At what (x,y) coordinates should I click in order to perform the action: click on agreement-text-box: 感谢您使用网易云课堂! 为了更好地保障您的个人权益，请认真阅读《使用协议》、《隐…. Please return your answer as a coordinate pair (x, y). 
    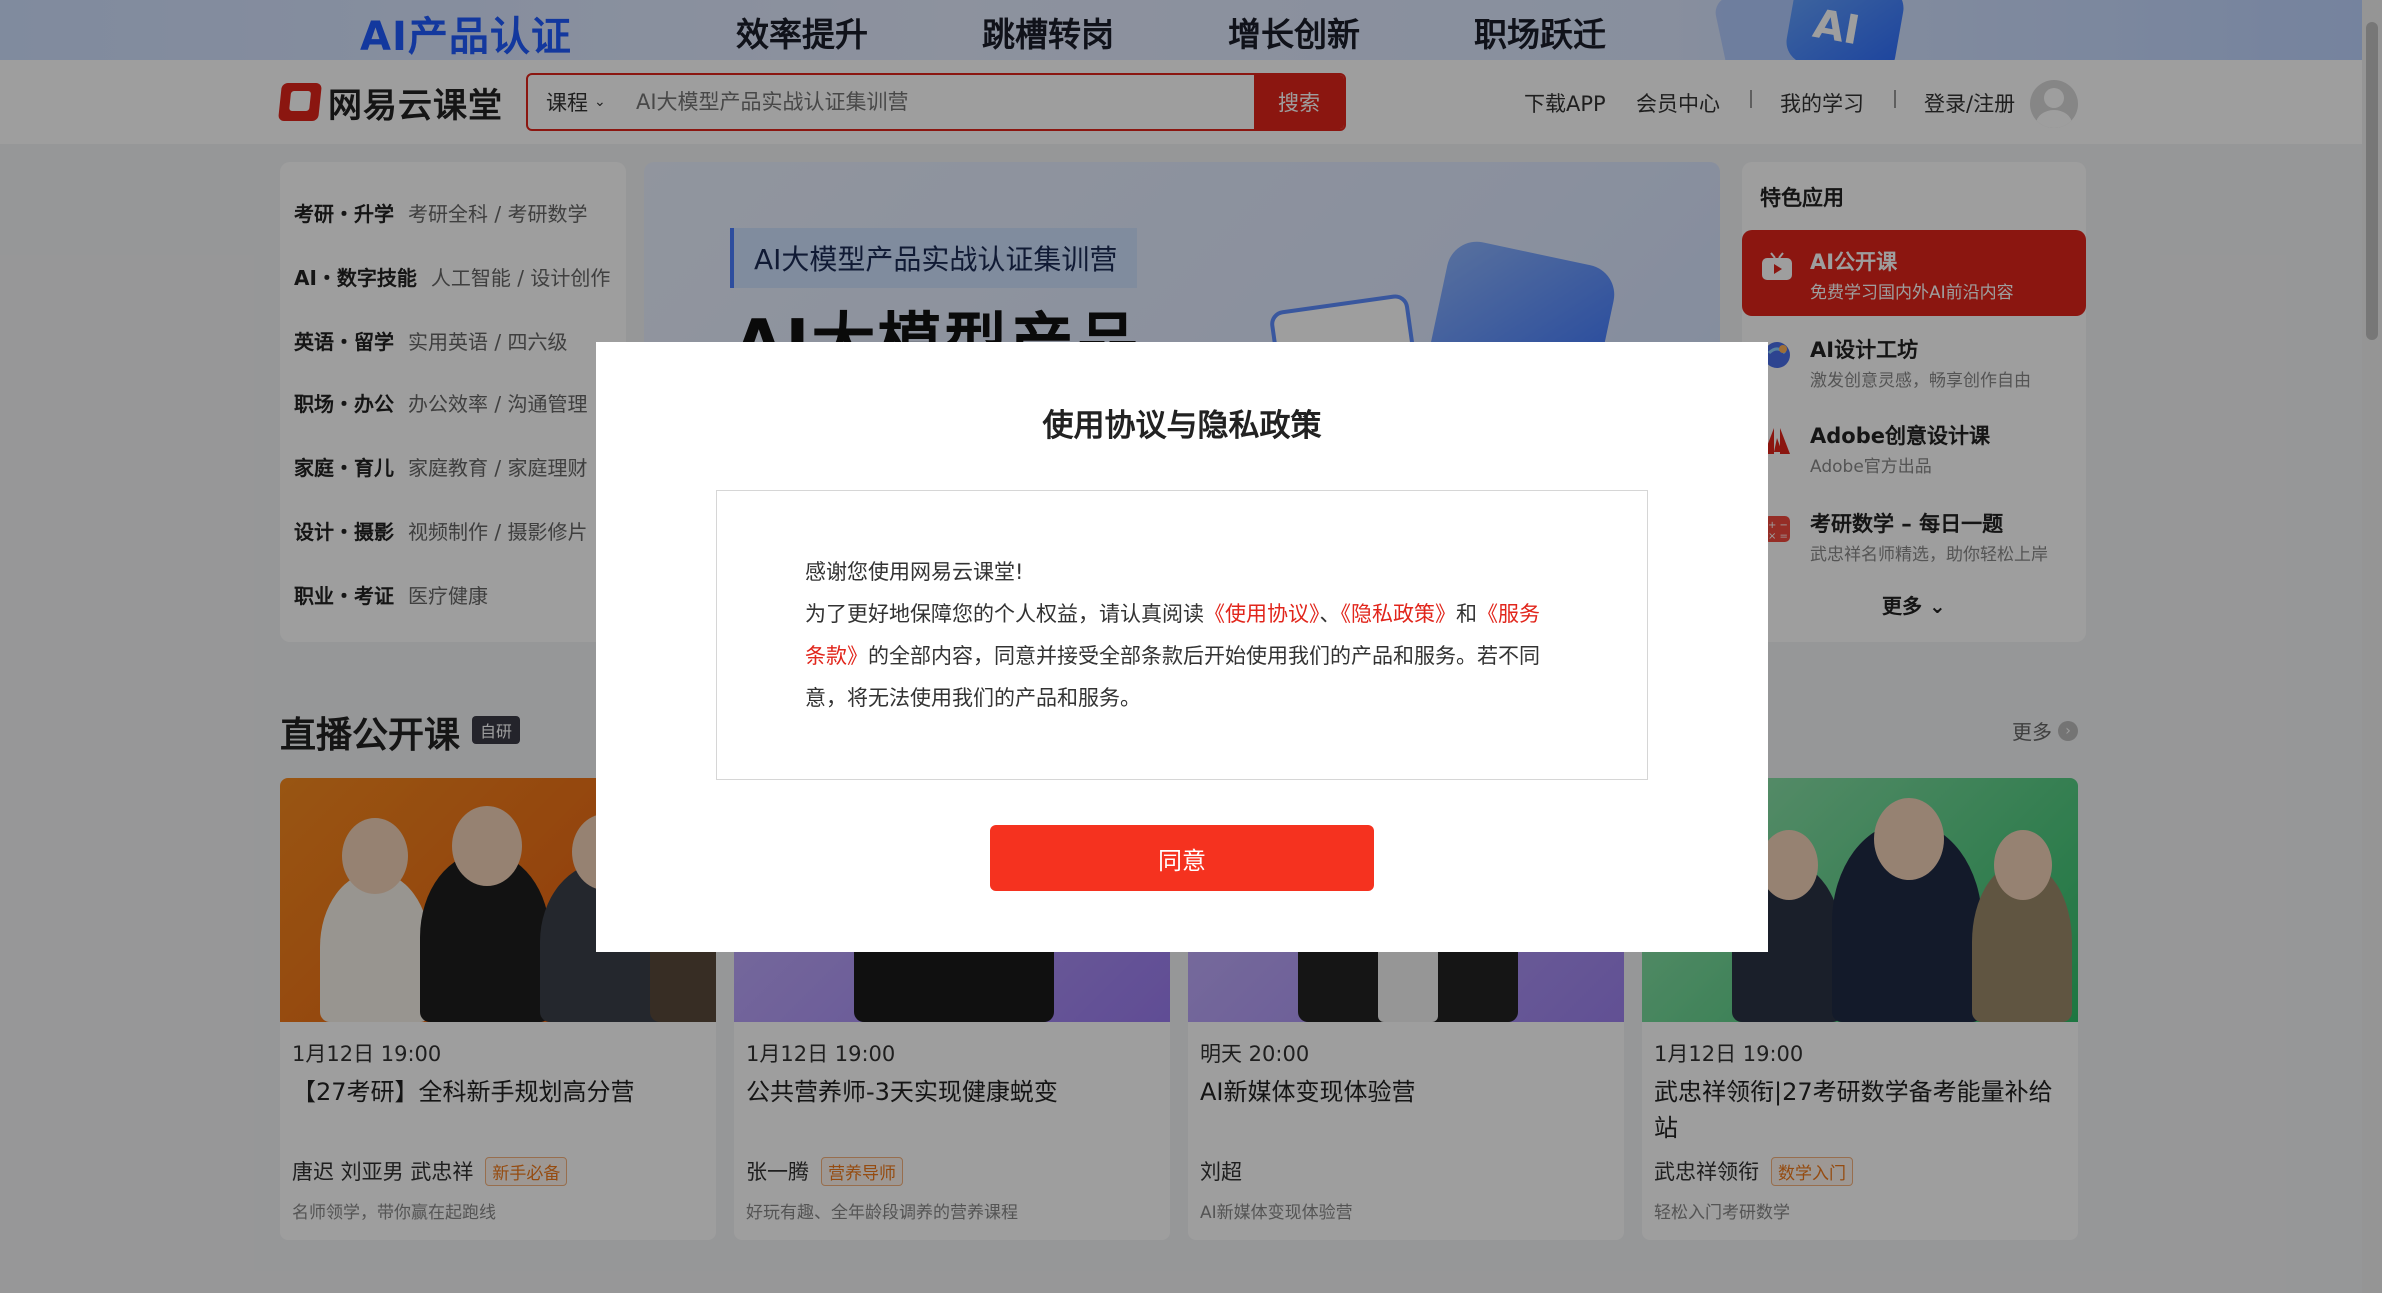
    Looking at the image, I should click on (1182, 635).